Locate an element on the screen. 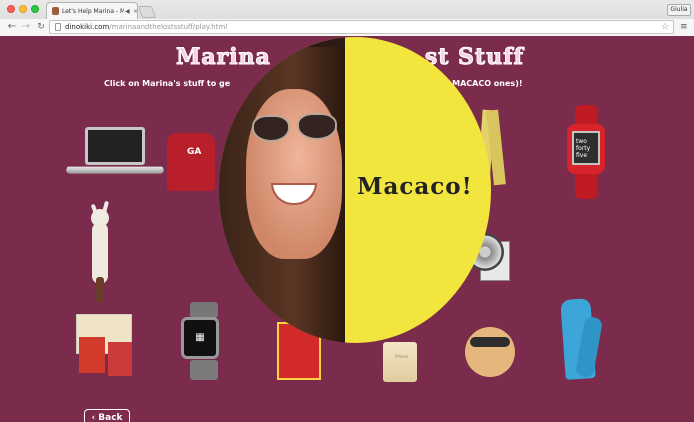 Image resolution: width=694 pixels, height=422 pixels. new-tab-button is located at coordinates (147, 12).